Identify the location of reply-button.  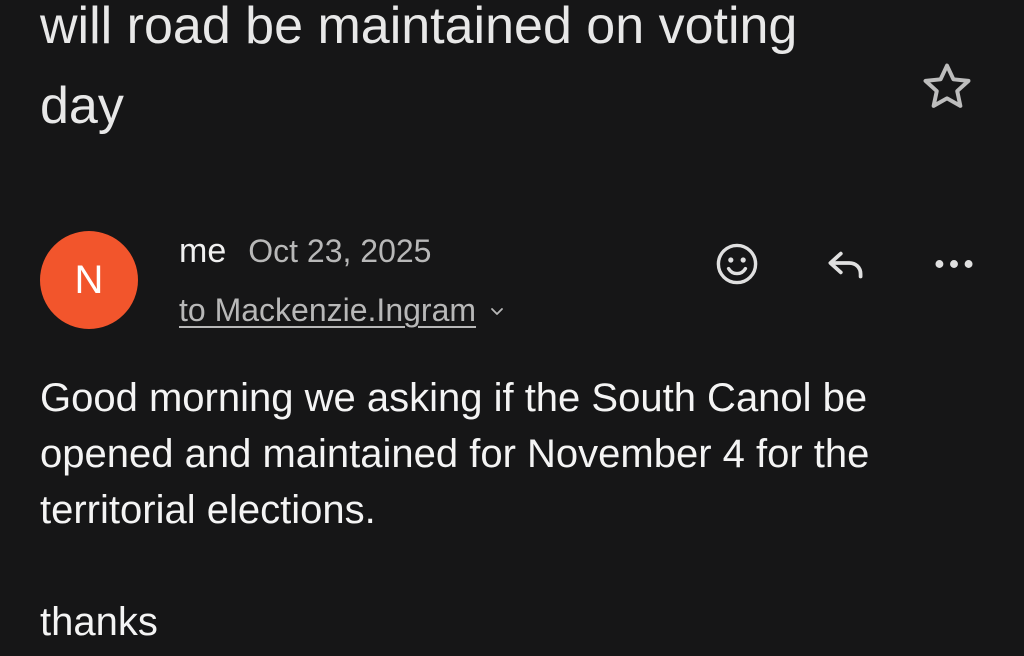
(846, 264).